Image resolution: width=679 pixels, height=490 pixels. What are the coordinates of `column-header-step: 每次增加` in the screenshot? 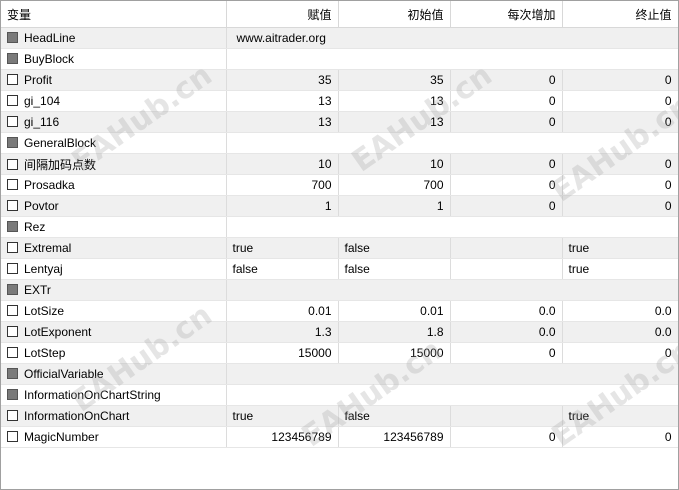 It's located at (506, 14).